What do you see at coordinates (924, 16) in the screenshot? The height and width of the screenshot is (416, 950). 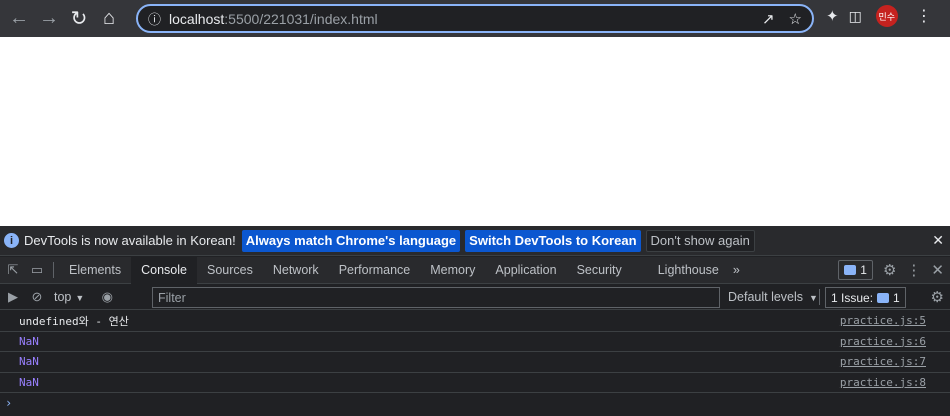 I see `browser-menu-icon: ⋮` at bounding box center [924, 16].